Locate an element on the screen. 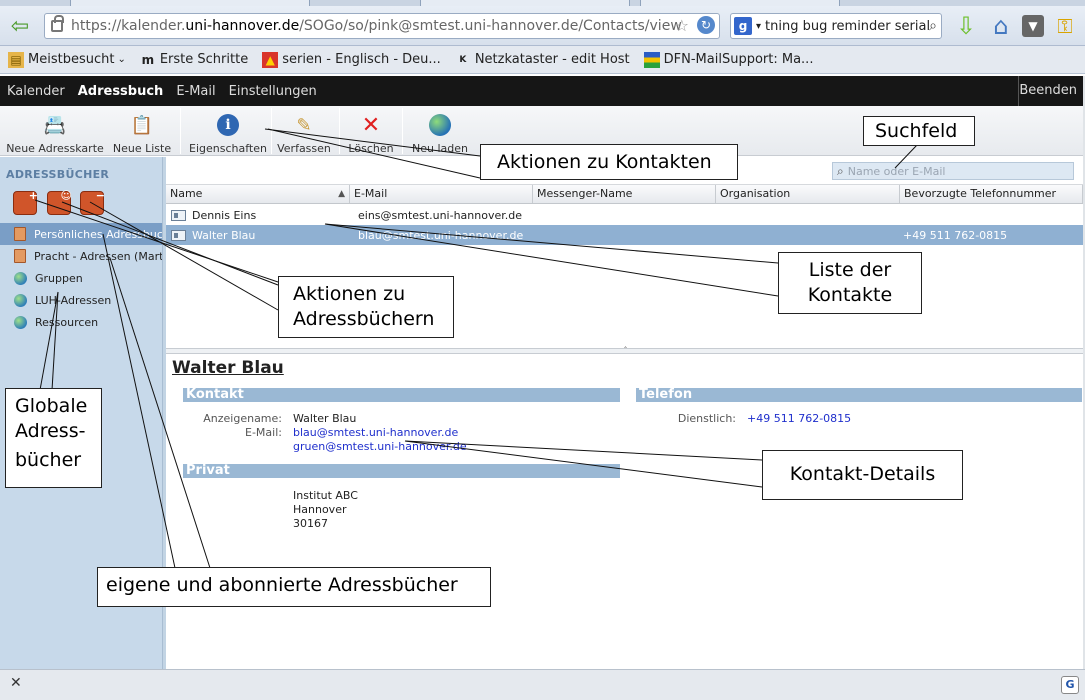 The width and height of the screenshot is (1085, 700). subscribe-addressbook-button: ☺ is located at coordinates (59, 202).